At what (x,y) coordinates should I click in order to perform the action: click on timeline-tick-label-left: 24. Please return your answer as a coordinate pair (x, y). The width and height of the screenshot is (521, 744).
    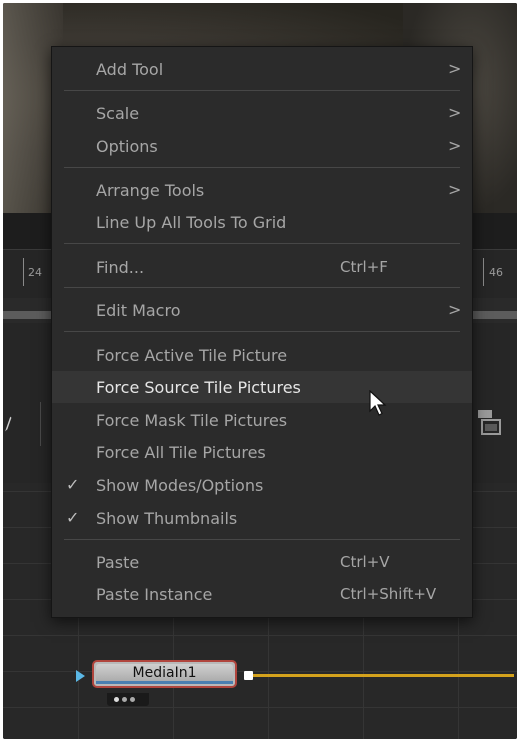
    Looking at the image, I should click on (35, 272).